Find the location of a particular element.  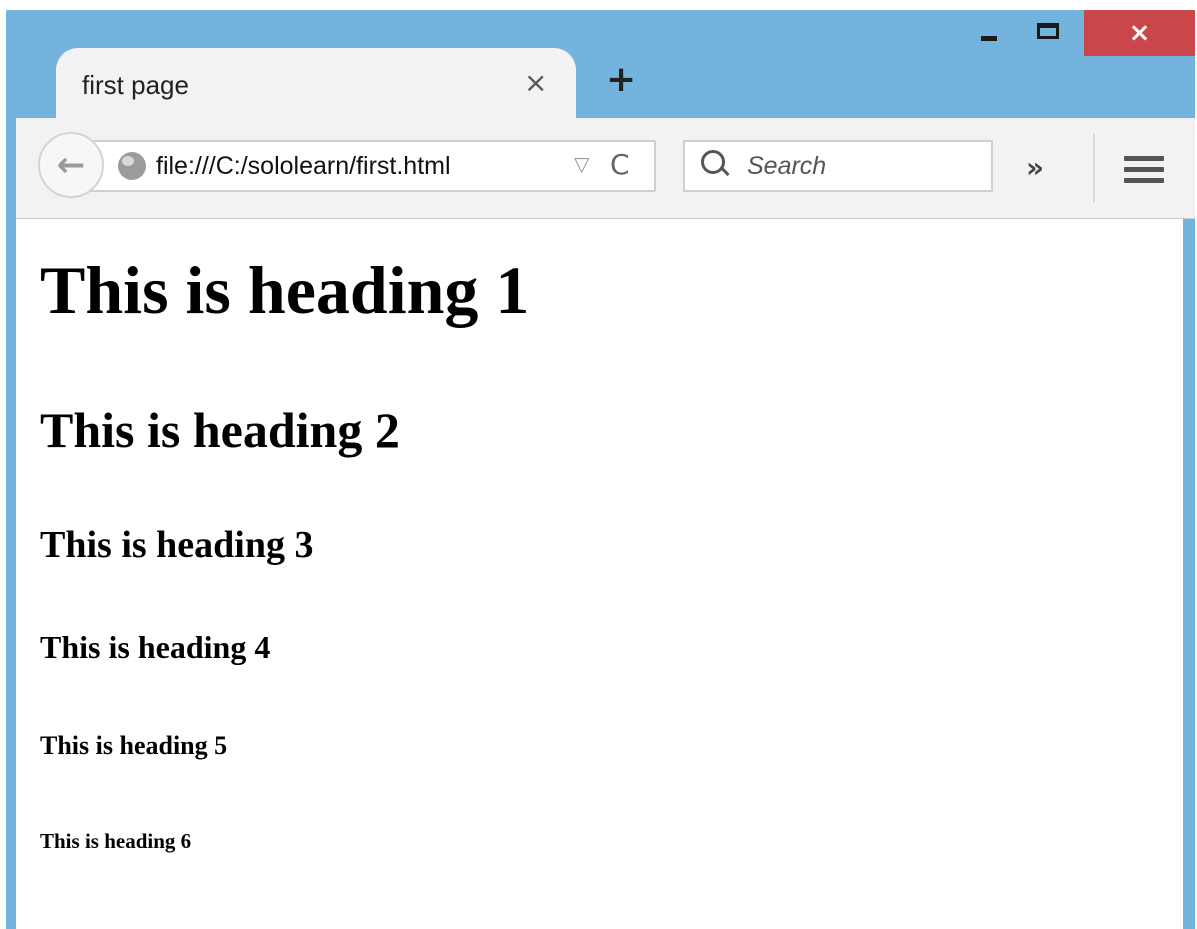

heading-1: This is heading 1 is located at coordinates (285, 290).